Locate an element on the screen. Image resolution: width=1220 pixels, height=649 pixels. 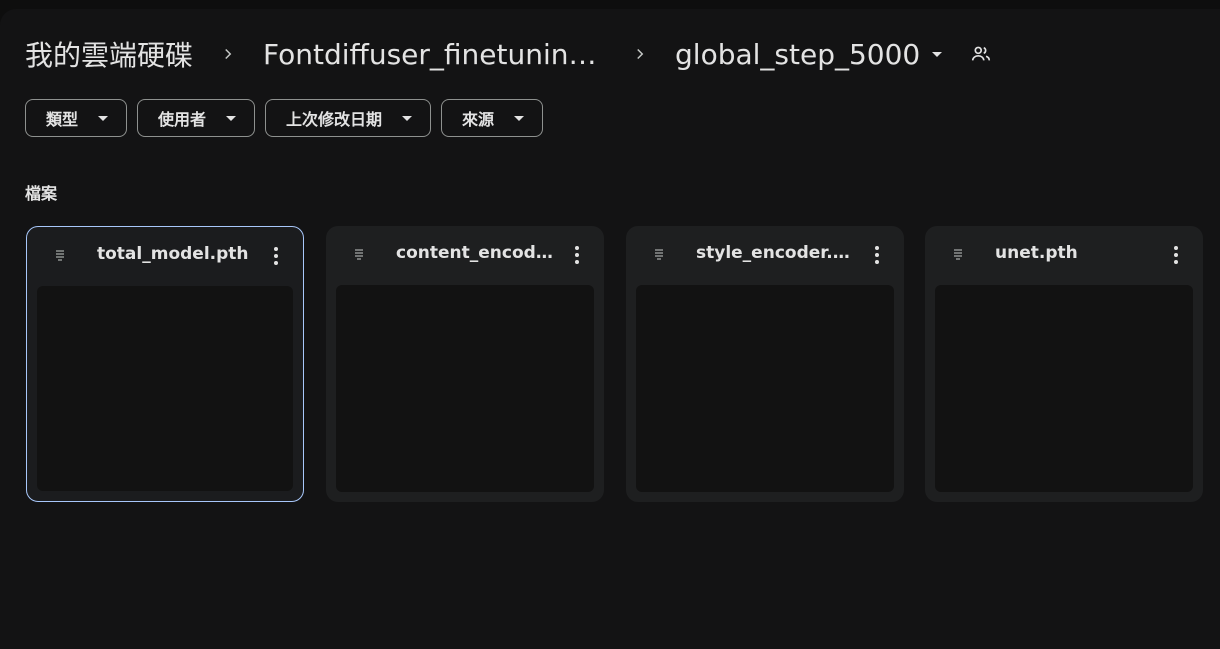
file-name: total_model.pth is located at coordinates (173, 254).